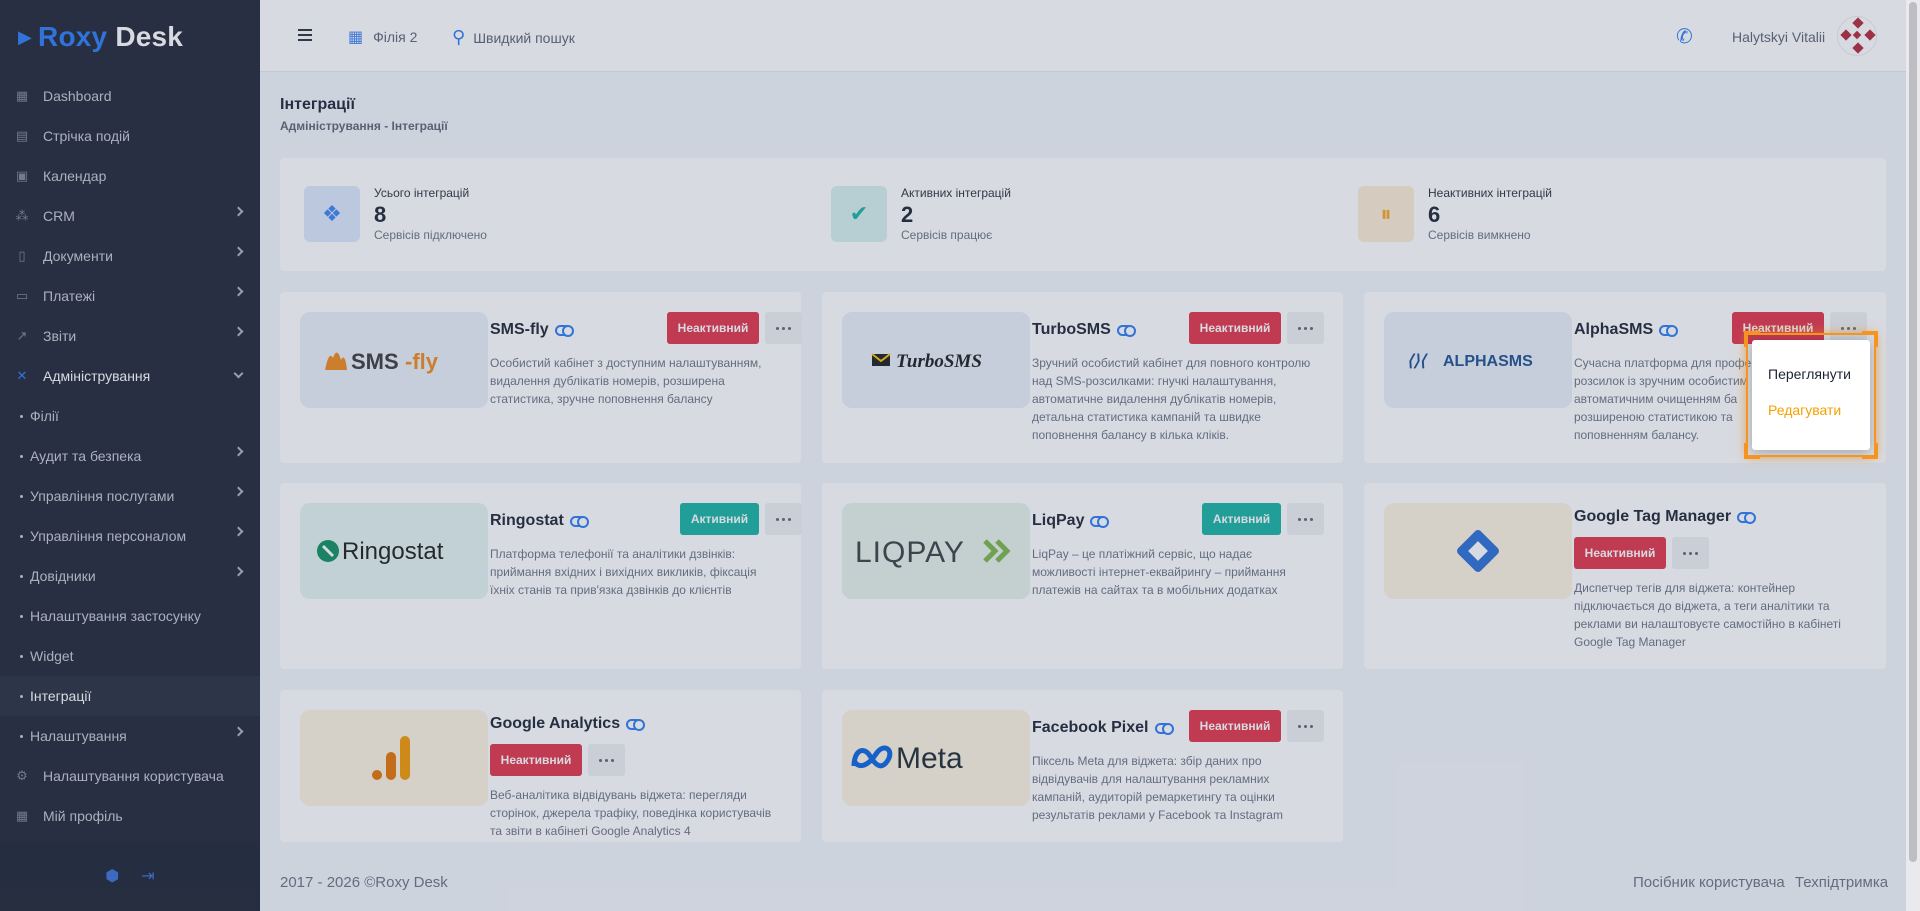 The height and width of the screenshot is (911, 1920). I want to click on sidebar-item-references: Довідники, so click(130, 576).